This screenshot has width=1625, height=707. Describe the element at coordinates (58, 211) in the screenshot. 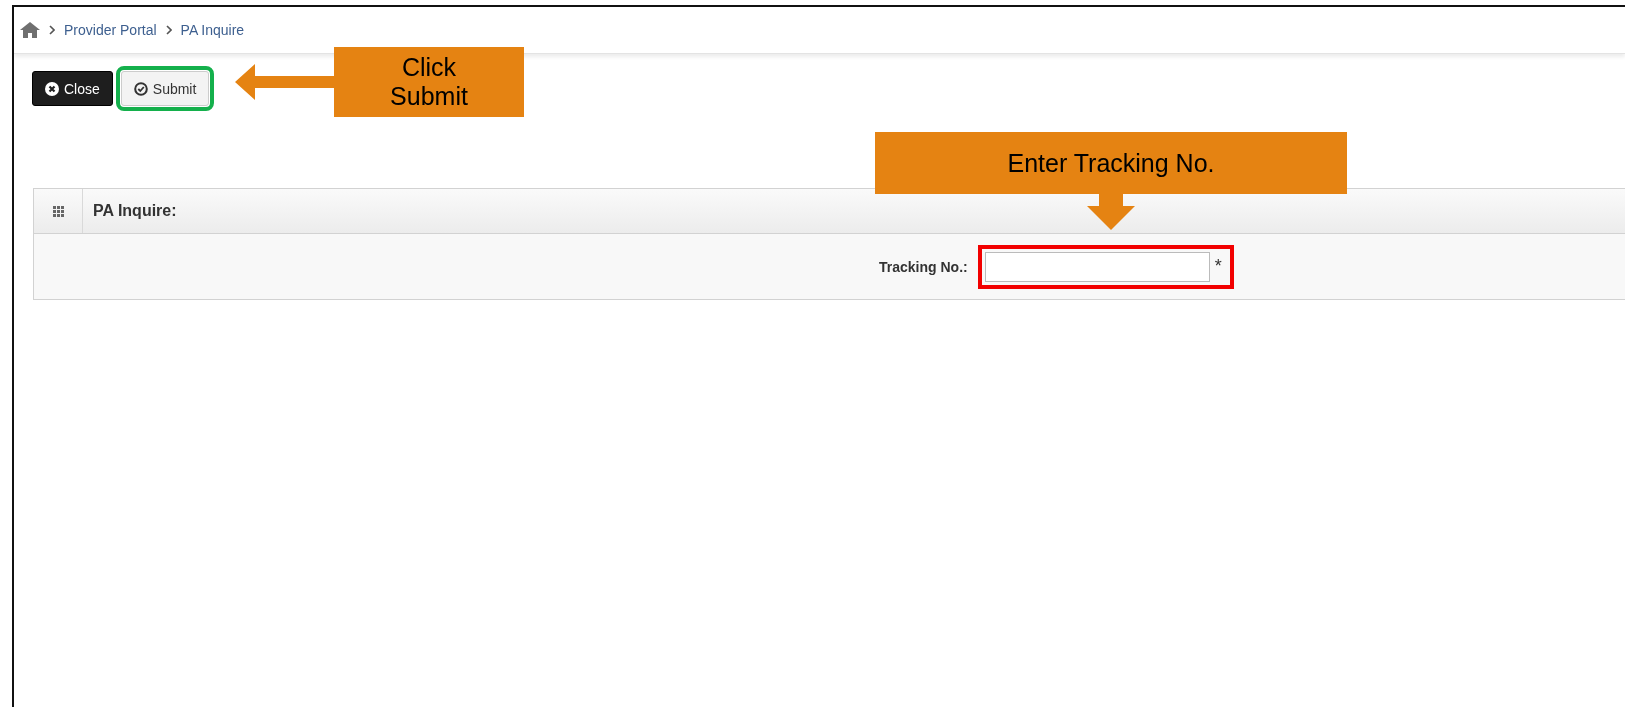

I see `grid-icon` at that location.